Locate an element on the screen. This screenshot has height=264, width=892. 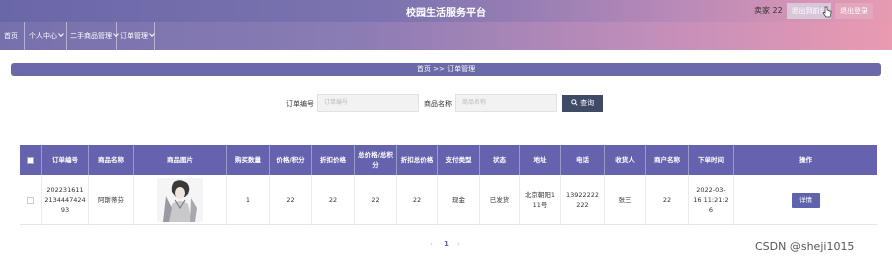
search-button: 查询 is located at coordinates (582, 103).